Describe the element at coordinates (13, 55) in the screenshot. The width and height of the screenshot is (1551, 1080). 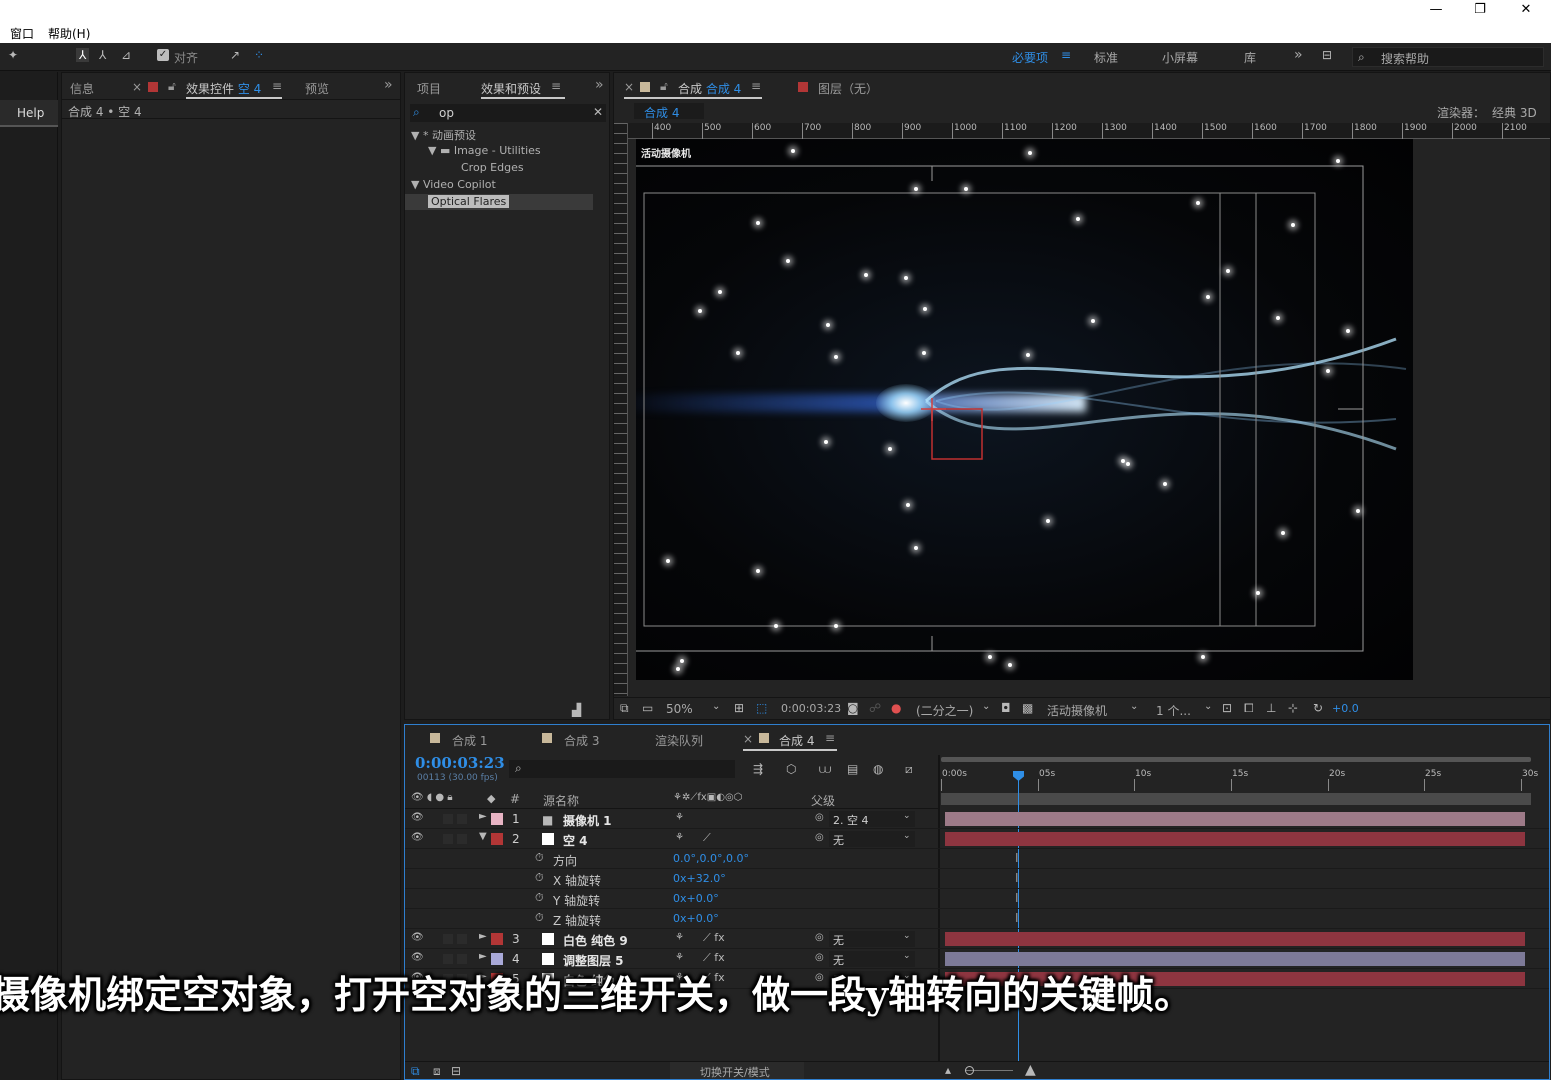
I see `pin-icon: ✦` at that location.